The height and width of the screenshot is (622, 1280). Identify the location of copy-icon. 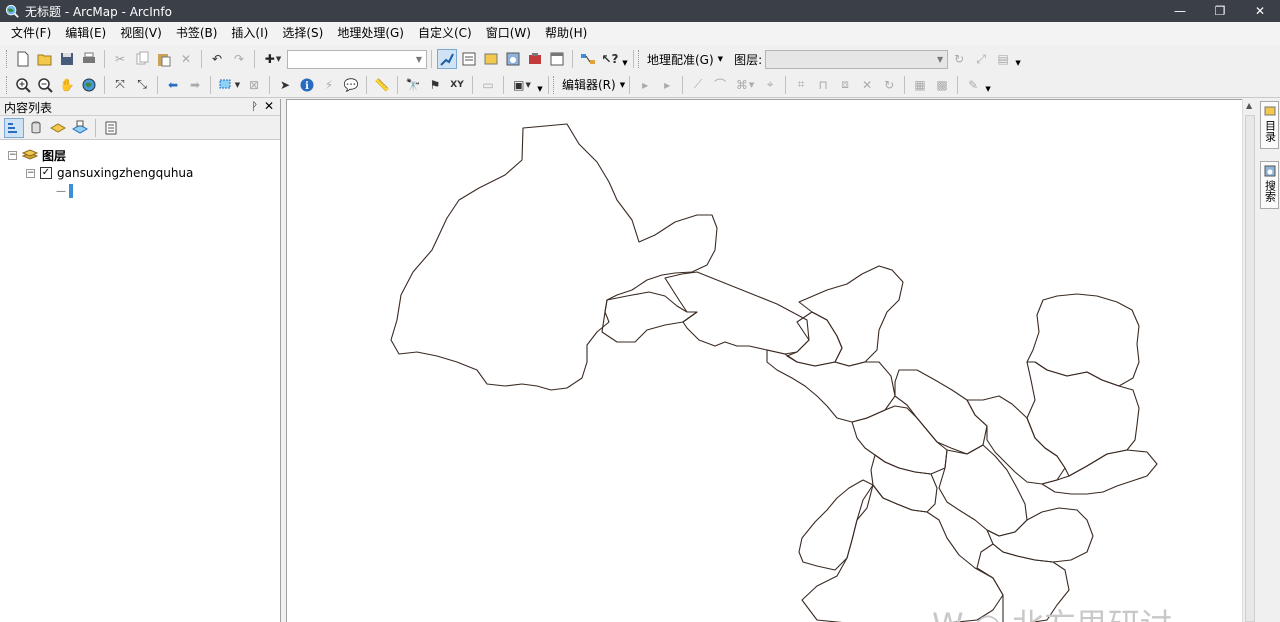
(142, 59).